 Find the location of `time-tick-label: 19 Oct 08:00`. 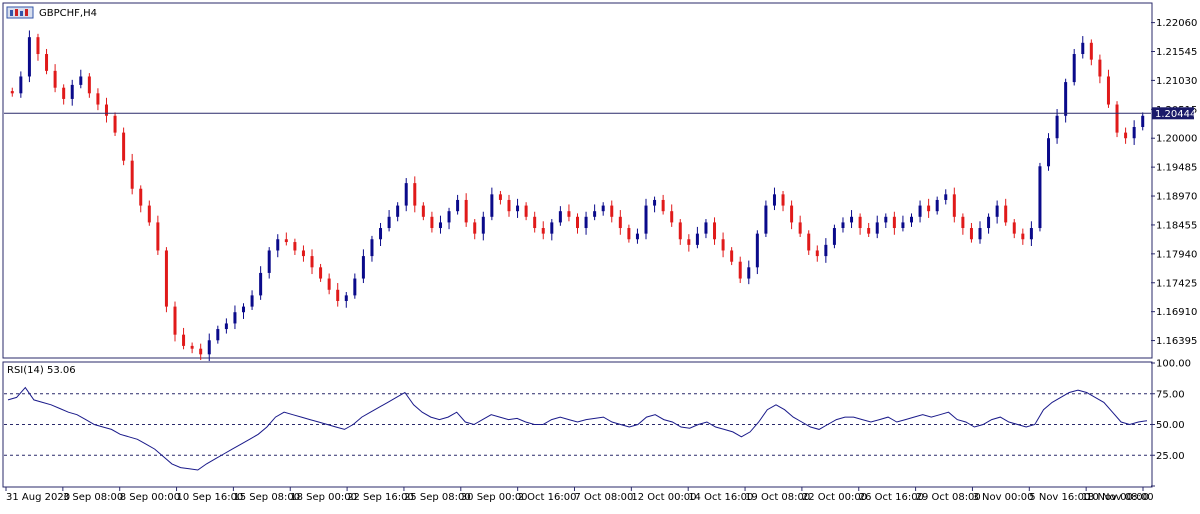

time-tick-label: 19 Oct 08:00 is located at coordinates (777, 497).